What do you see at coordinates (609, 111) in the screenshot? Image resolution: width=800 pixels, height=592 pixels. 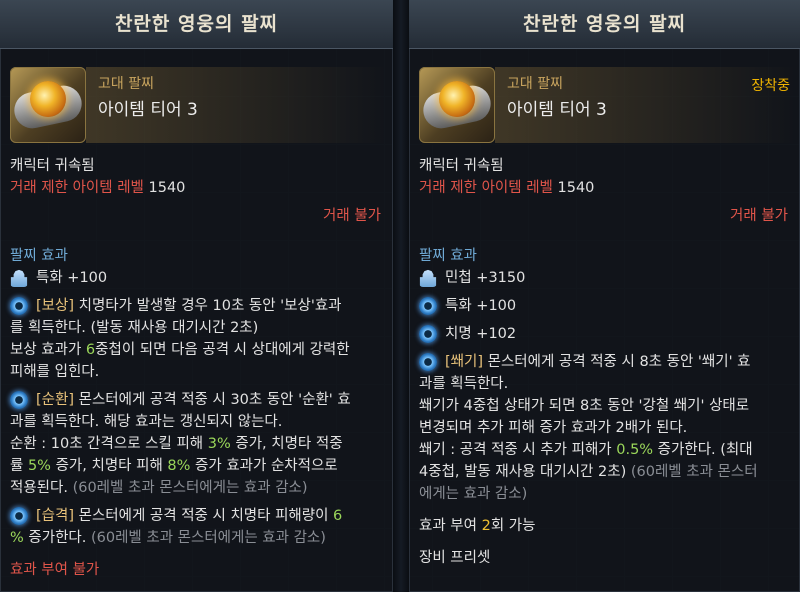 I see `item-header: 고대 팔찌 아이템 티어 3 장착중` at bounding box center [609, 111].